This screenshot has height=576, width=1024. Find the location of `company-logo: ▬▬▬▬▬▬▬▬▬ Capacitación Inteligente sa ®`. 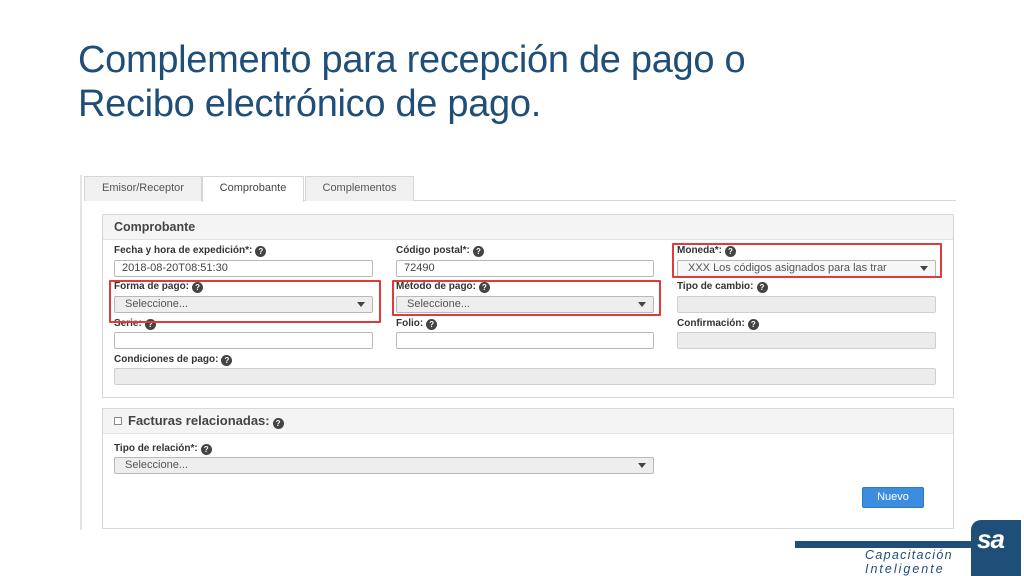

company-logo: ▬▬▬▬▬▬▬▬▬ Capacitación Inteligente sa ® is located at coordinates (909, 548).